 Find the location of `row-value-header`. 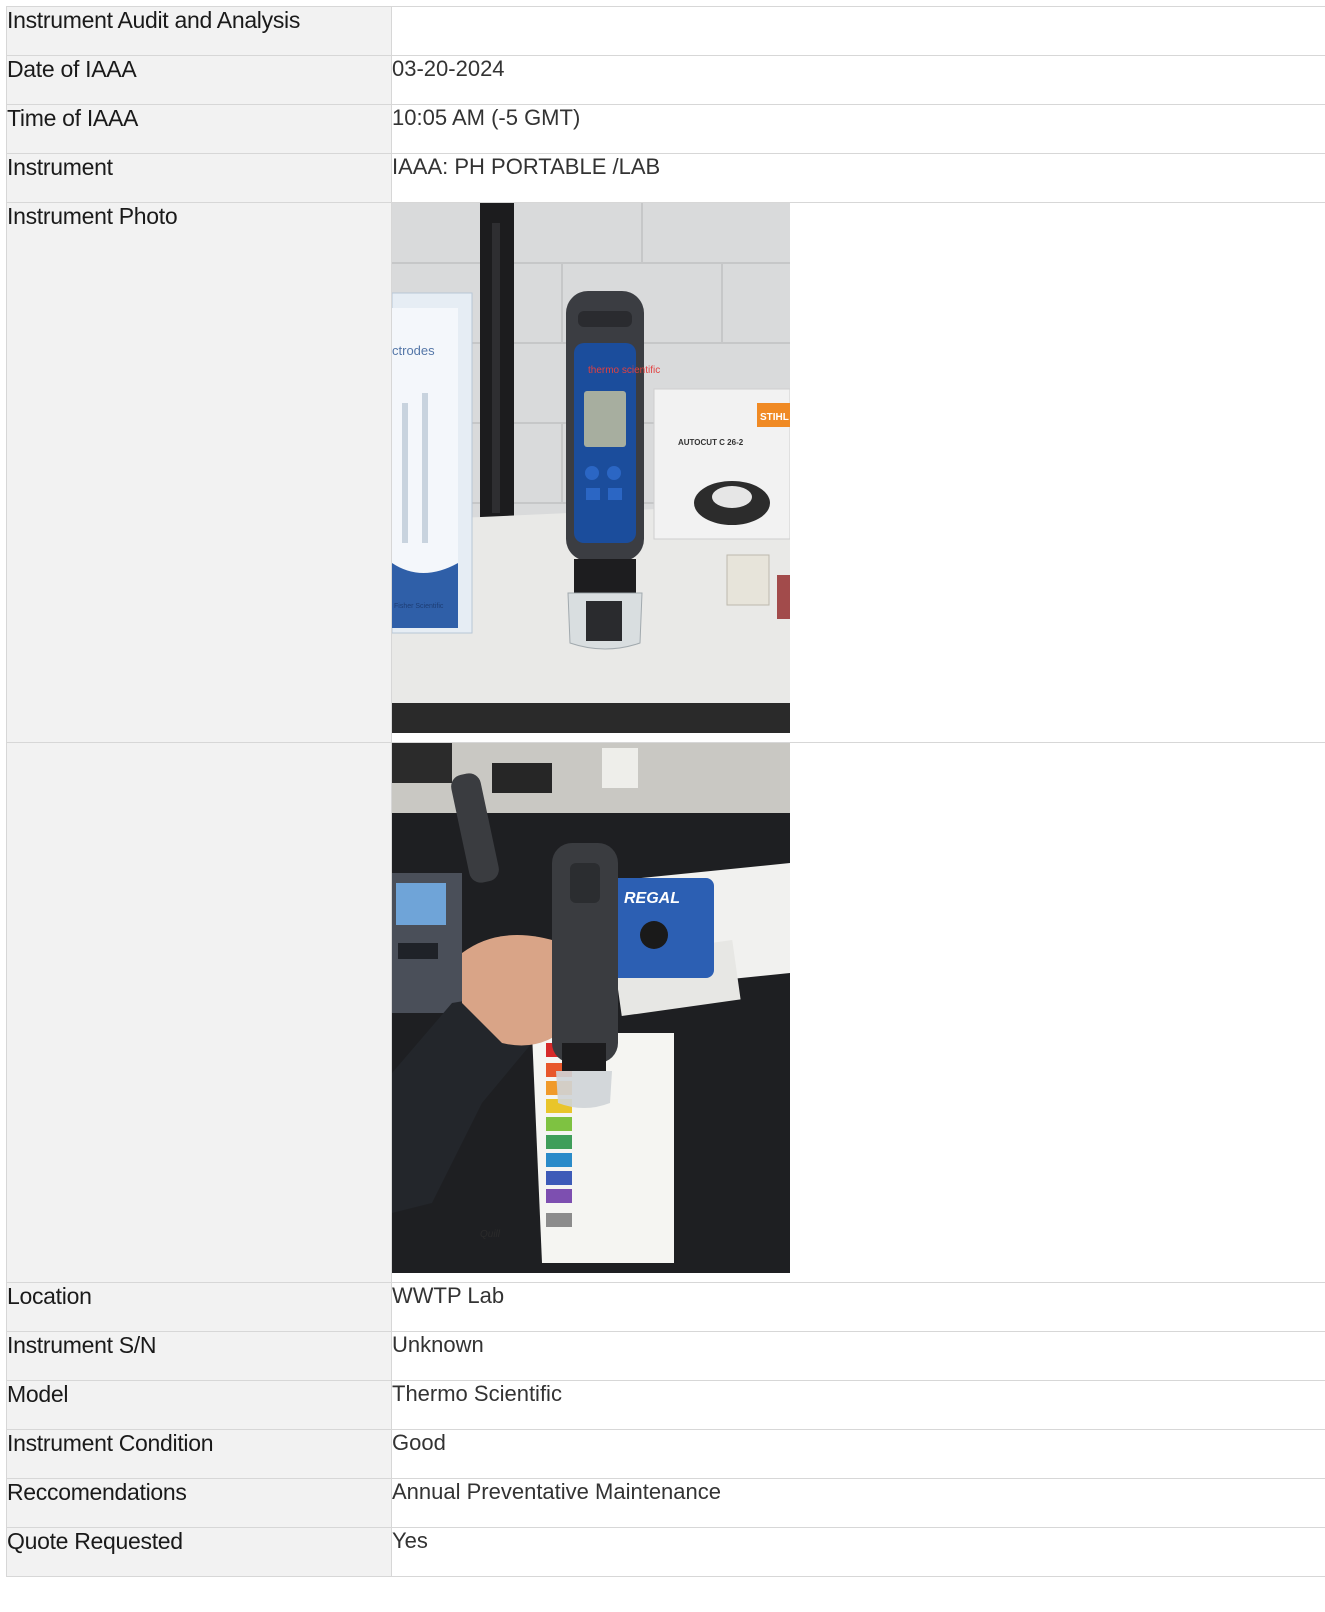

row-value-header is located at coordinates (858, 31).